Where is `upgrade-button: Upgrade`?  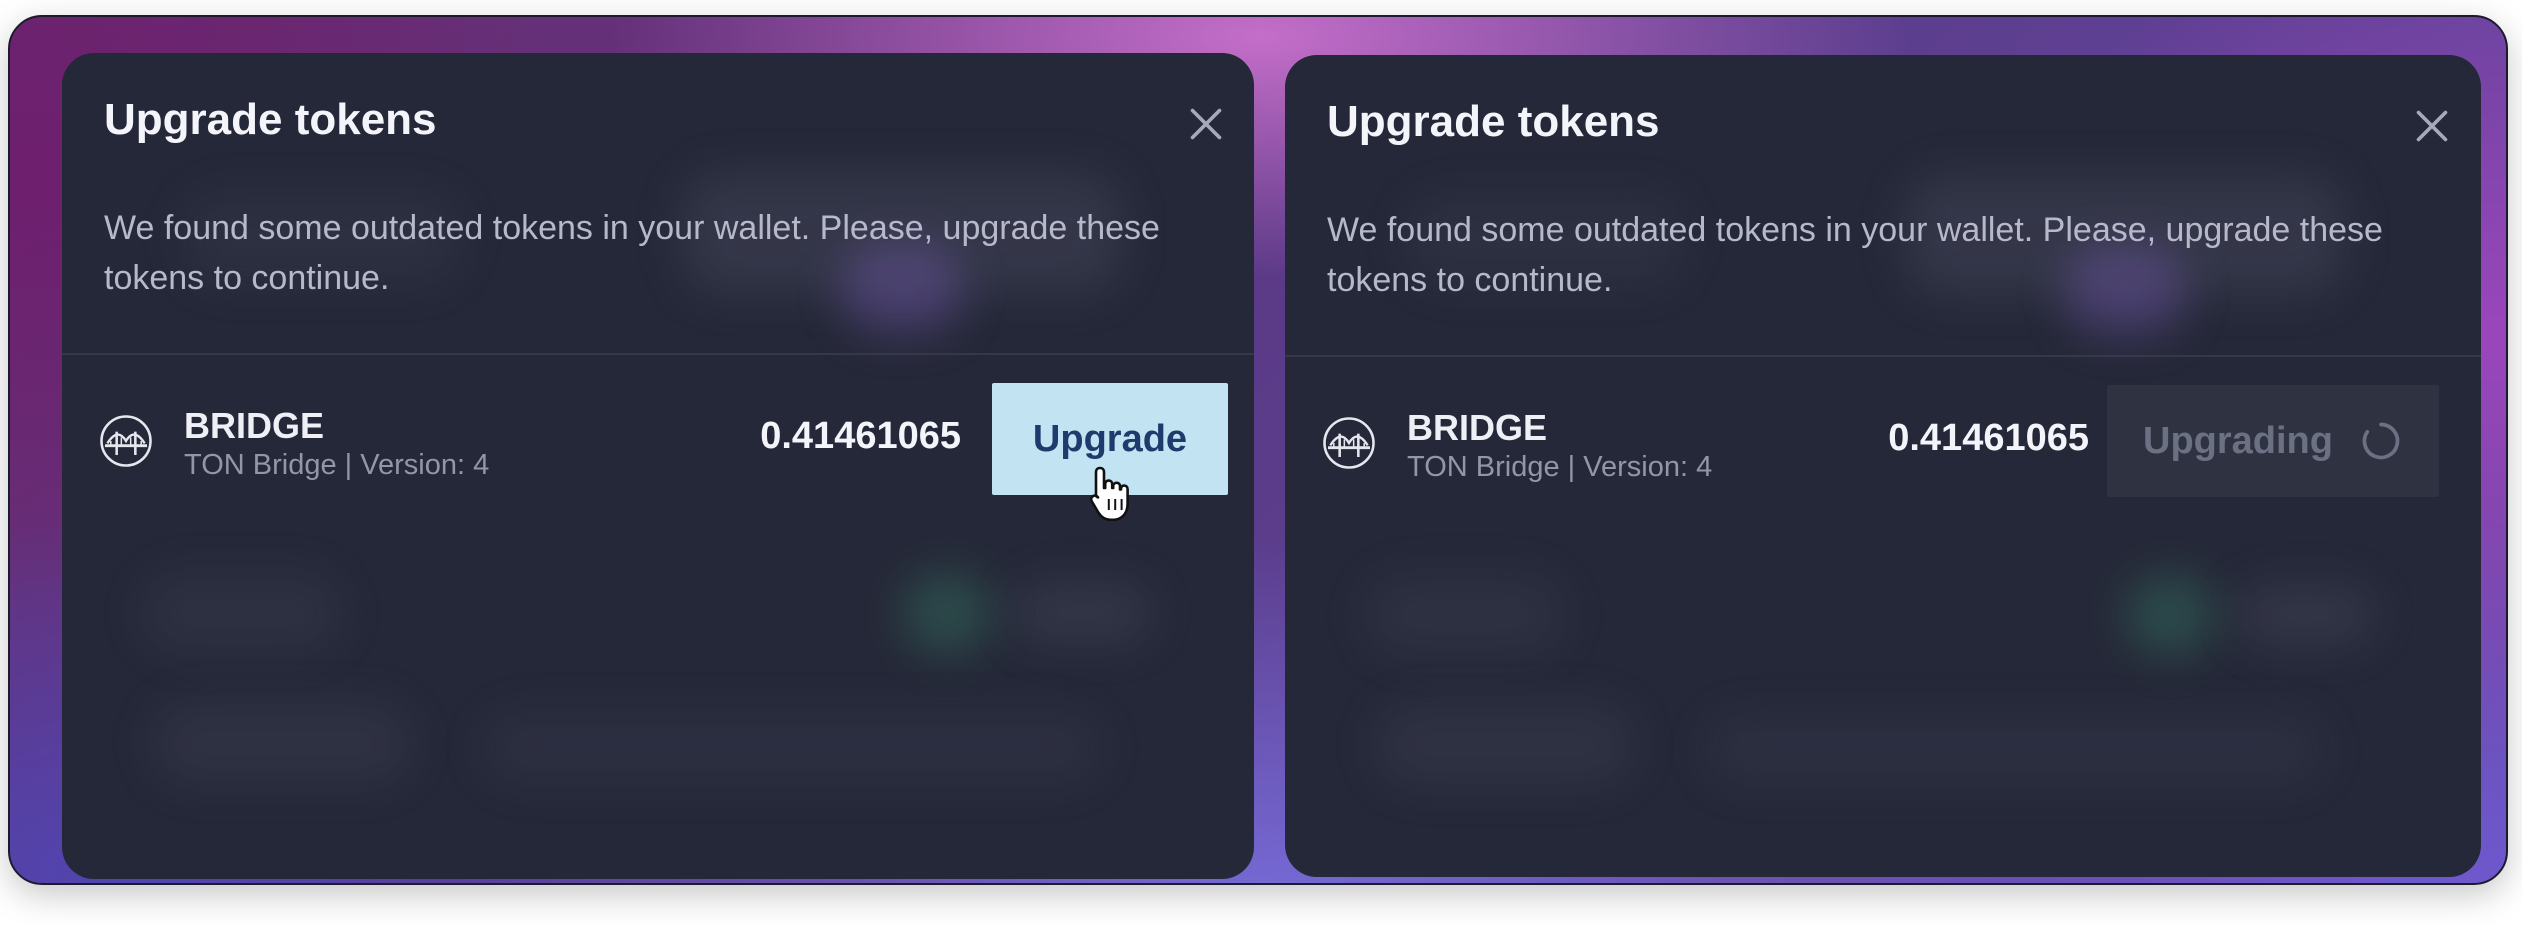
upgrade-button: Upgrade is located at coordinates (1110, 439).